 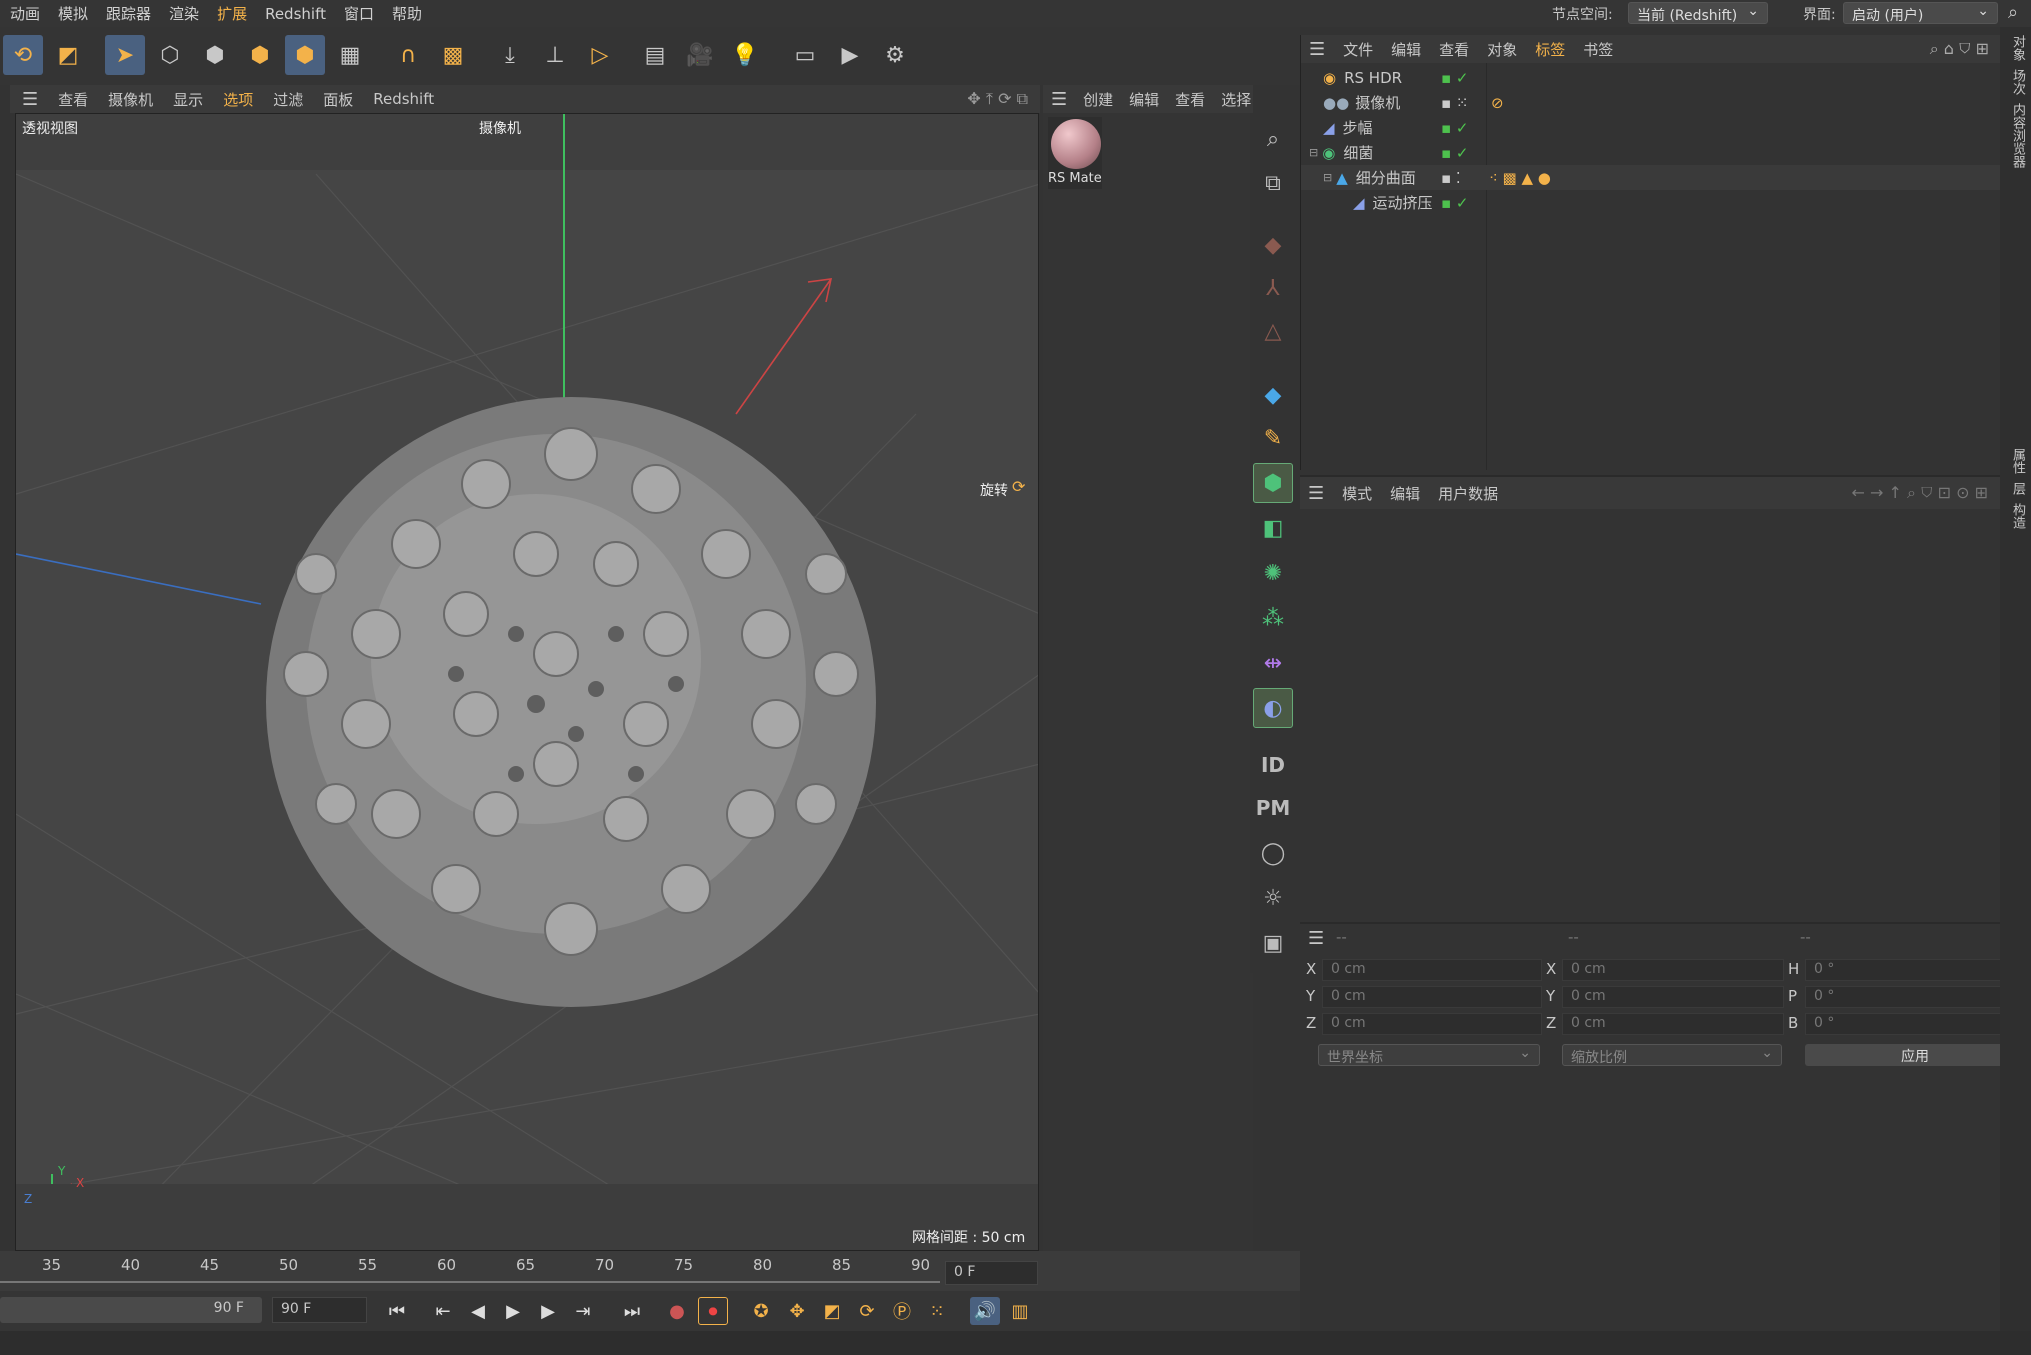 What do you see at coordinates (68, 55) in the screenshot?
I see `scale-tool-icon: ◩` at bounding box center [68, 55].